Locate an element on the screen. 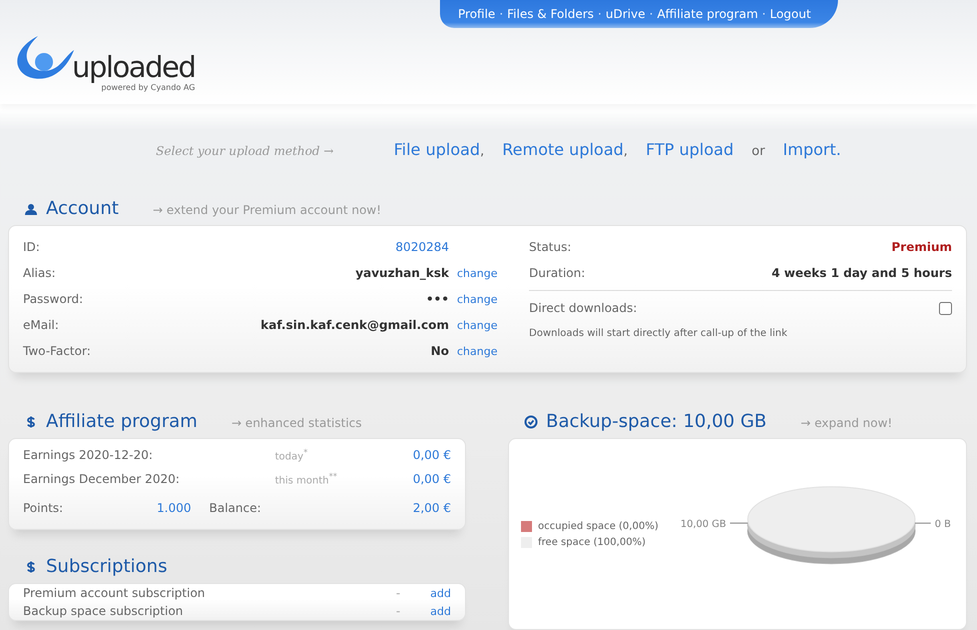 The image size is (977, 630). nav-link: Affiliate program is located at coordinates (707, 14).